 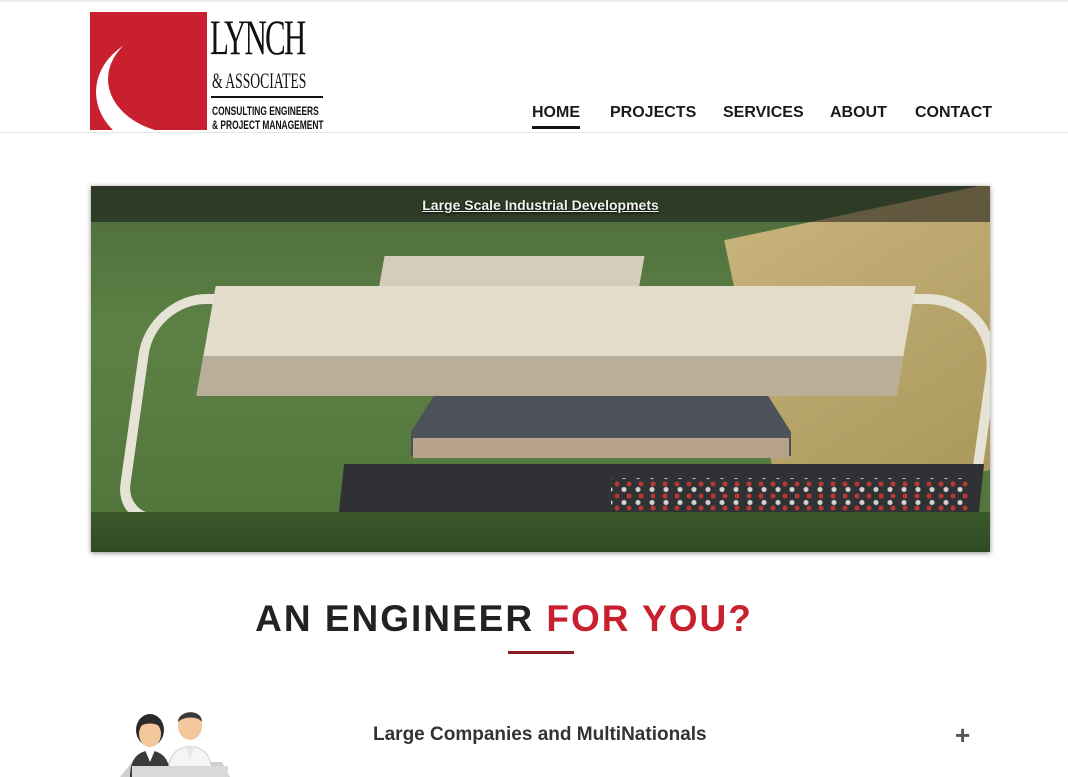 I want to click on people-icon, so click(x=173, y=740).